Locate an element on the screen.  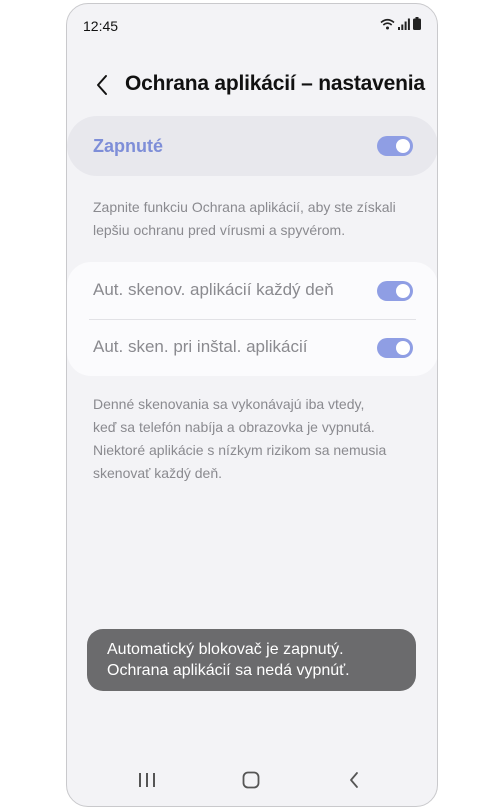
description-line: skenovať každý deň. is located at coordinates (157, 473).